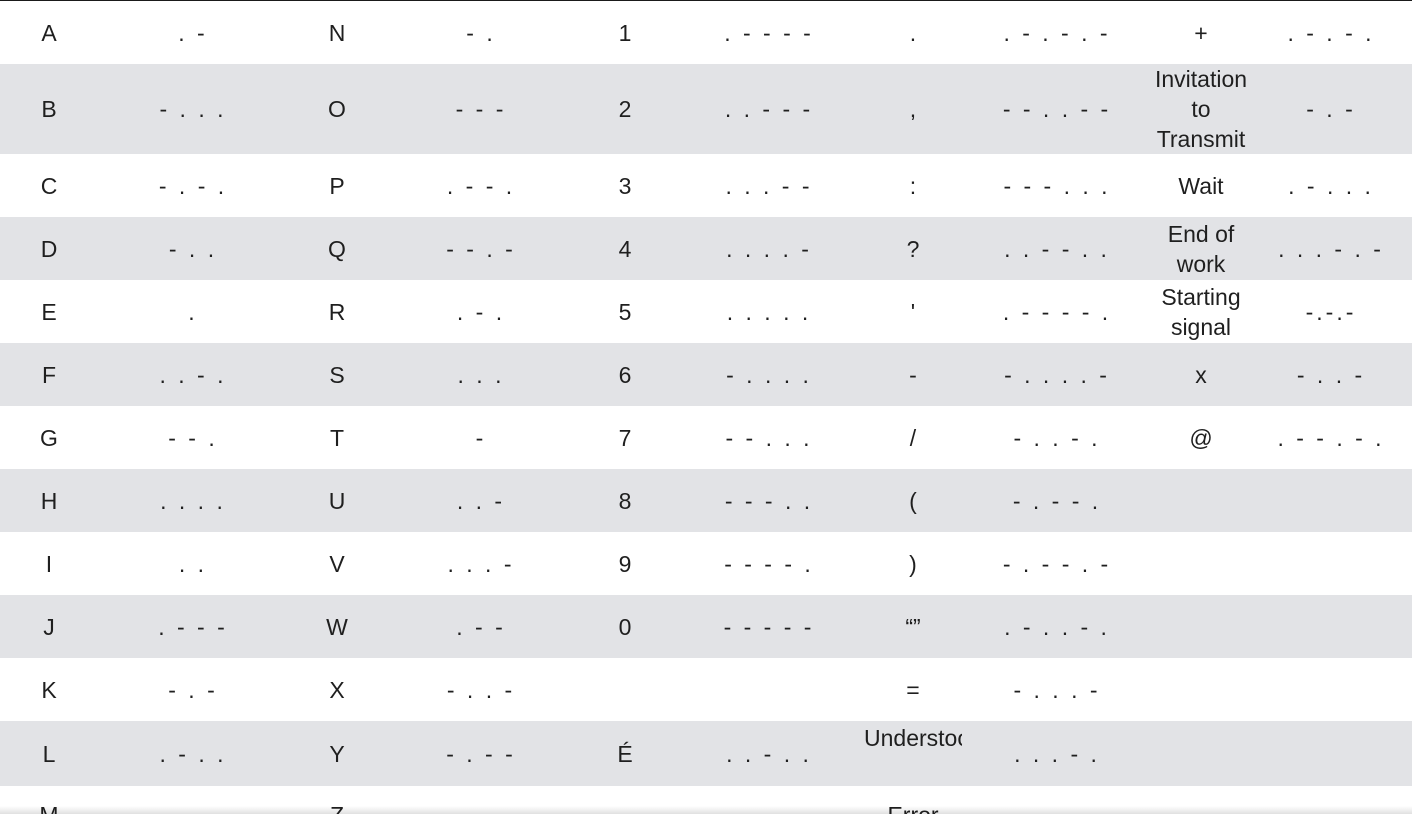 The width and height of the screenshot is (1412, 814). What do you see at coordinates (193, 109) in the screenshot?
I see `morse-code-cell: - . . .` at bounding box center [193, 109].